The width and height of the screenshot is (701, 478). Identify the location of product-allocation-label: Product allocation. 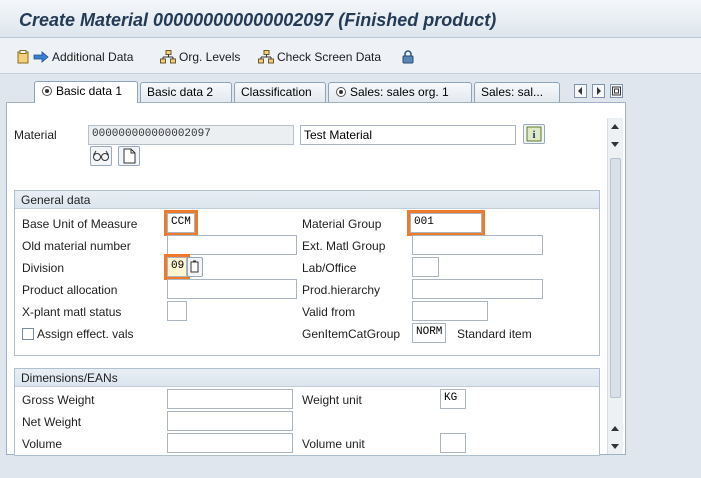
(70, 290).